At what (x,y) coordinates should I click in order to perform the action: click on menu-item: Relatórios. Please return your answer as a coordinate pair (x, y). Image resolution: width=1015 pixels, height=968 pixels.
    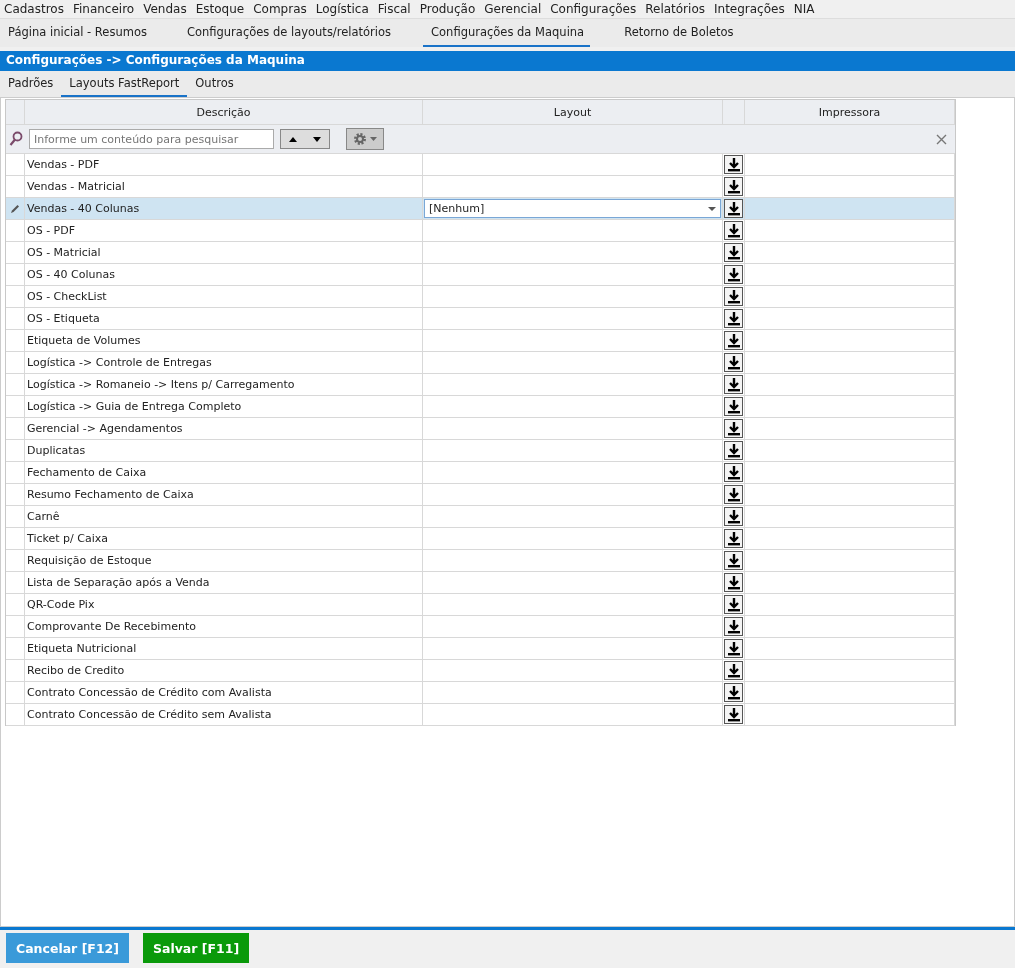
    Looking at the image, I should click on (675, 9).